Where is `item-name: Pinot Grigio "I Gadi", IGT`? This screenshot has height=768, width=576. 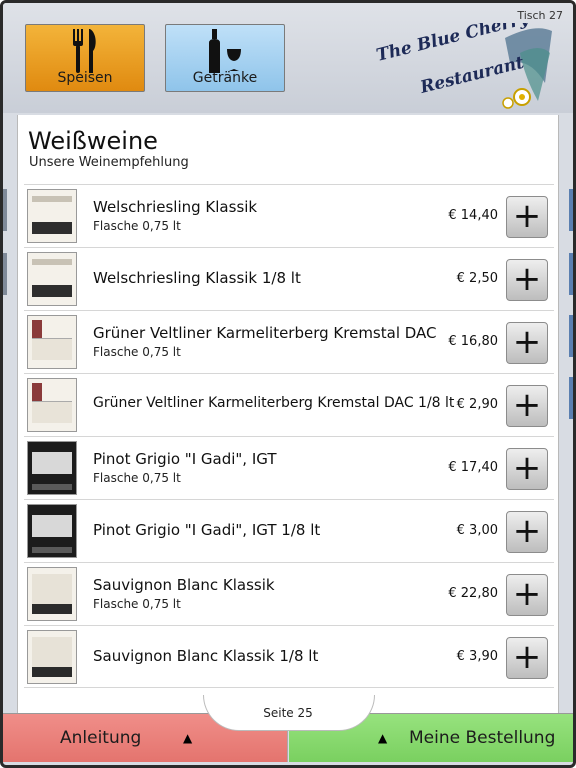 item-name: Pinot Grigio "I Gadi", IGT is located at coordinates (185, 459).